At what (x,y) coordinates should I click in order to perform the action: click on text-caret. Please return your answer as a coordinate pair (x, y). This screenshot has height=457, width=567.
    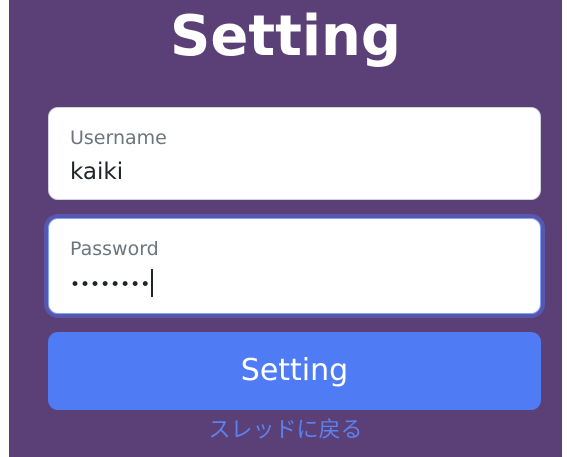
    Looking at the image, I should click on (152, 283).